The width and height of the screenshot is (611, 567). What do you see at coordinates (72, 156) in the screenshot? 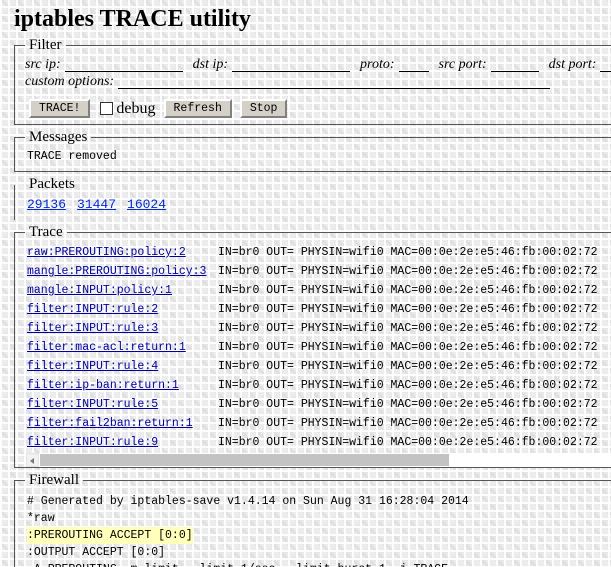
I see `messages-text: TRACE removed` at bounding box center [72, 156].